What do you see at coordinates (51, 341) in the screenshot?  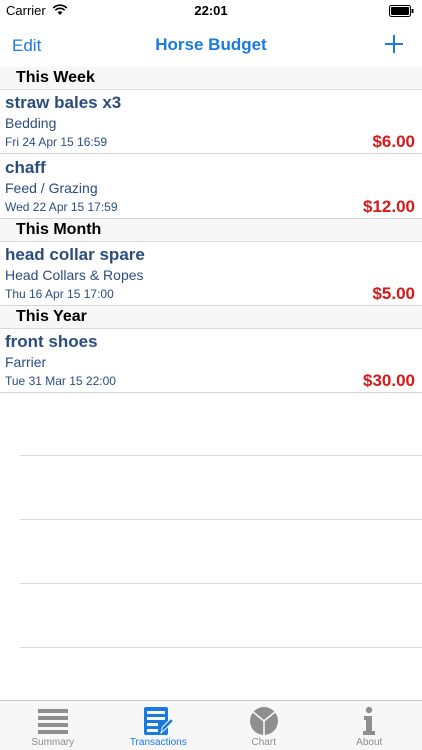 I see `transaction-title: front shoes` at bounding box center [51, 341].